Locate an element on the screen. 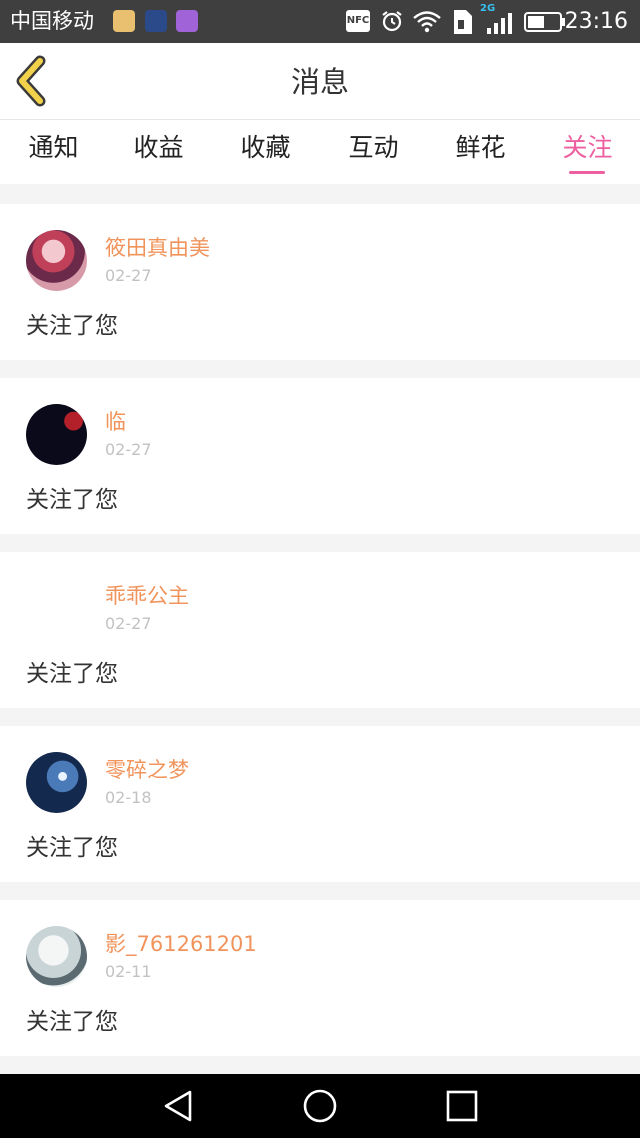 The width and height of the screenshot is (640, 1138). alarm-icon is located at coordinates (392, 21).